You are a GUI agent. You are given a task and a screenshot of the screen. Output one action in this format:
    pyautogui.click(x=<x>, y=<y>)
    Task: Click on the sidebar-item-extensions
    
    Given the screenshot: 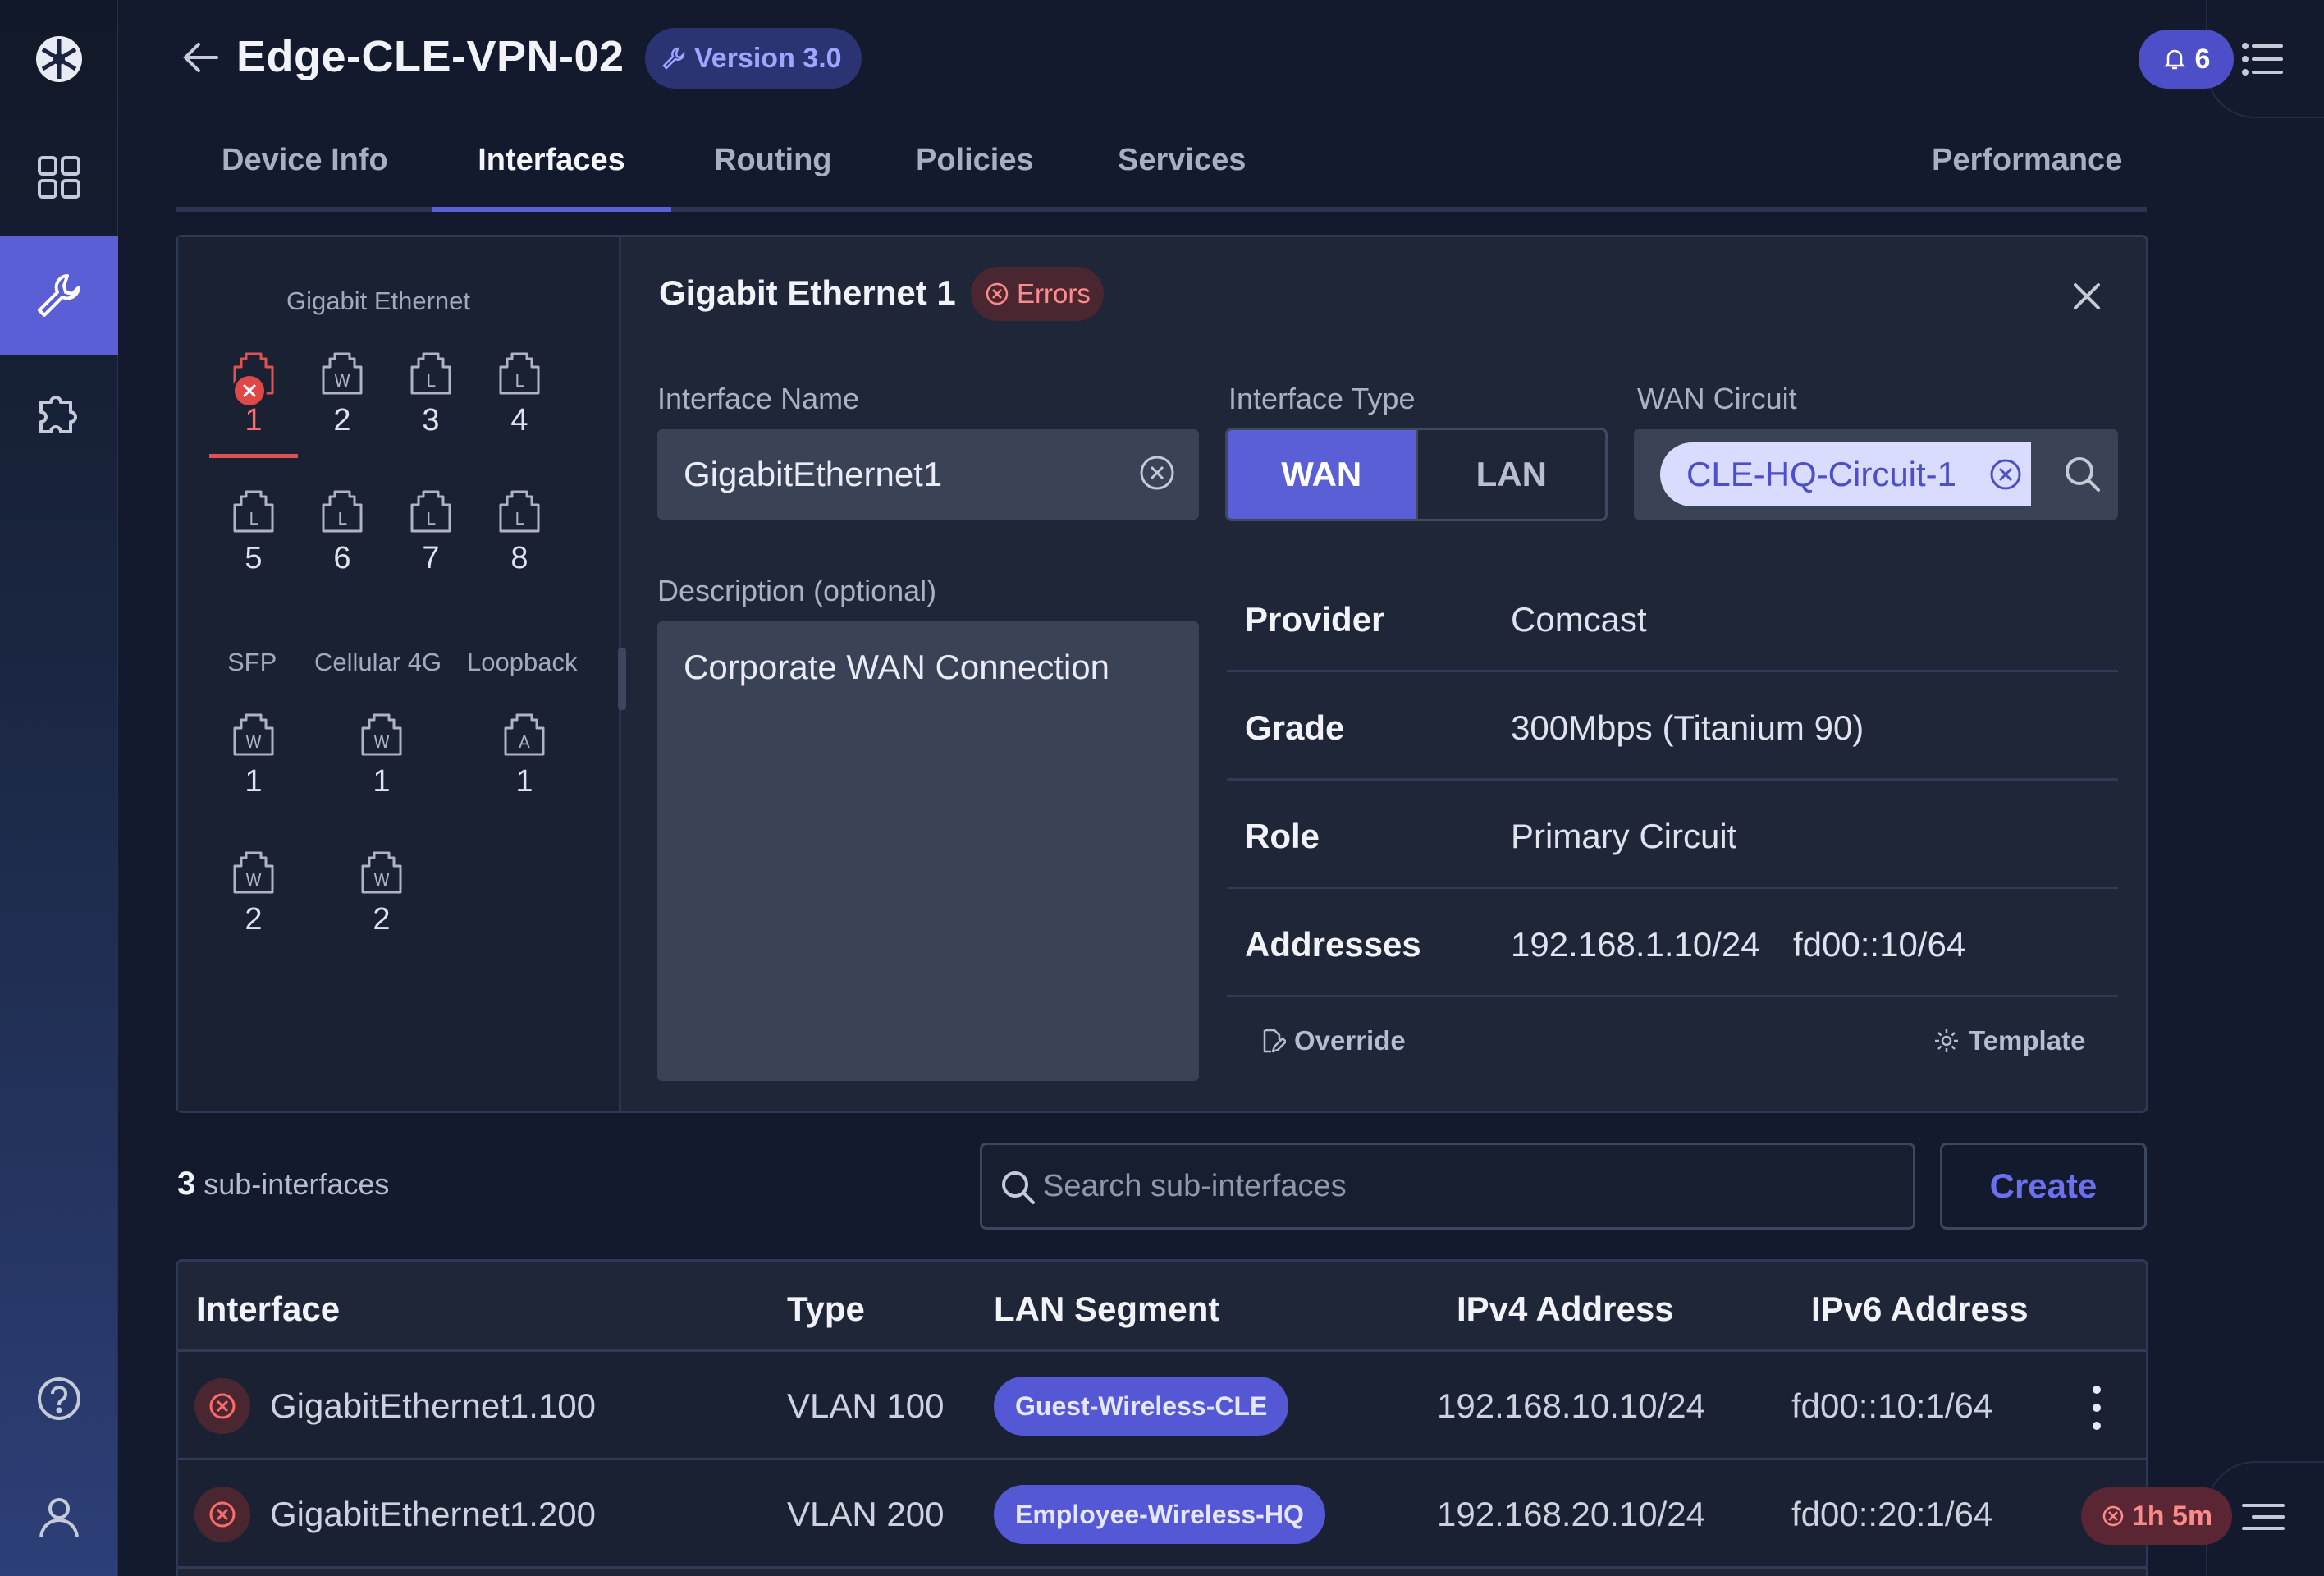 What is the action you would take?
    pyautogui.click(x=59, y=414)
    